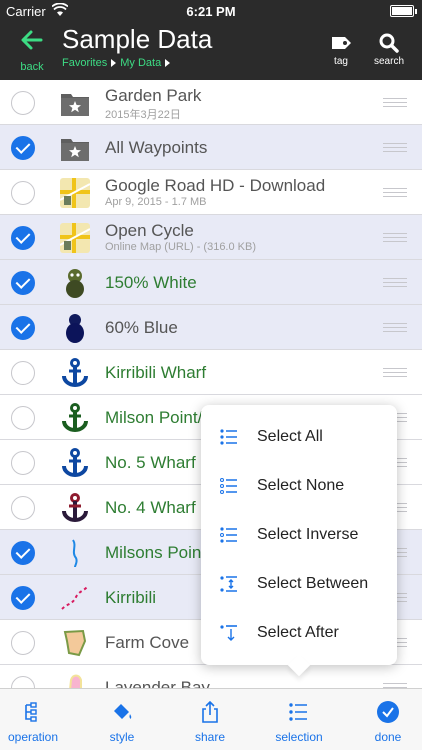  Describe the element at coordinates (150, 507) in the screenshot. I see `item-title: No. 4 Wharf` at that location.